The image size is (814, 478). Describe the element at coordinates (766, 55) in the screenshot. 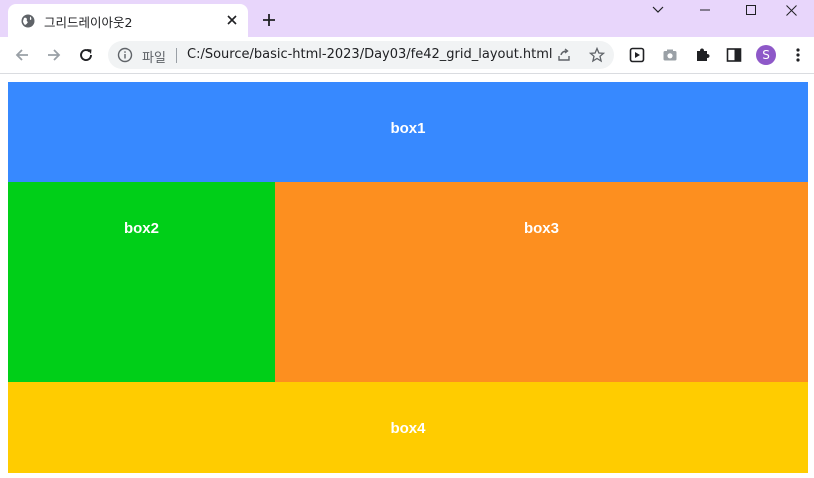

I see `profile-avatar: S` at that location.